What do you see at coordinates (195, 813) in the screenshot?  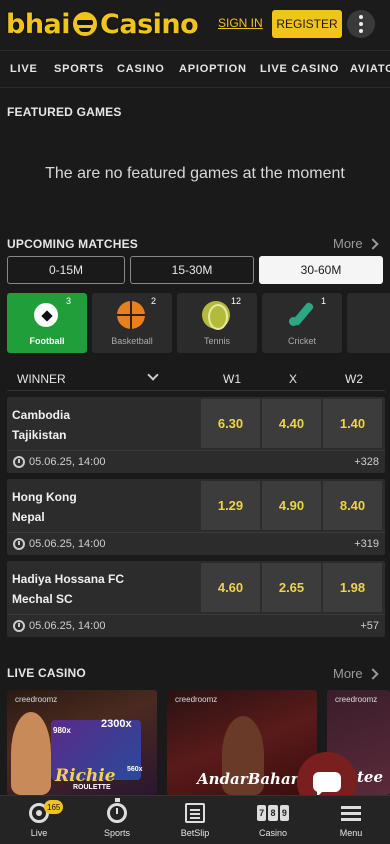 I see `betslip-icon` at bounding box center [195, 813].